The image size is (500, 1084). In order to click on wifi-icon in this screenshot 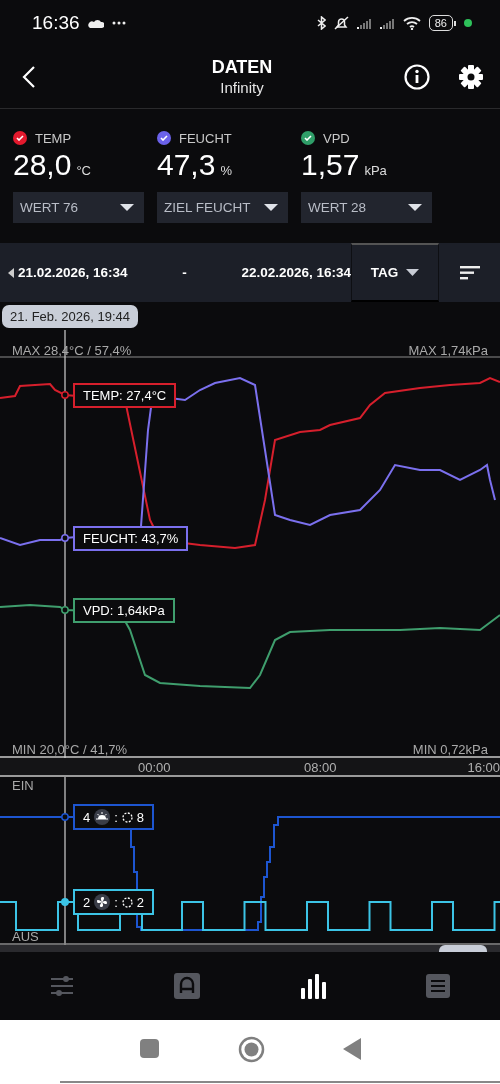, I will do `click(411, 23)`.